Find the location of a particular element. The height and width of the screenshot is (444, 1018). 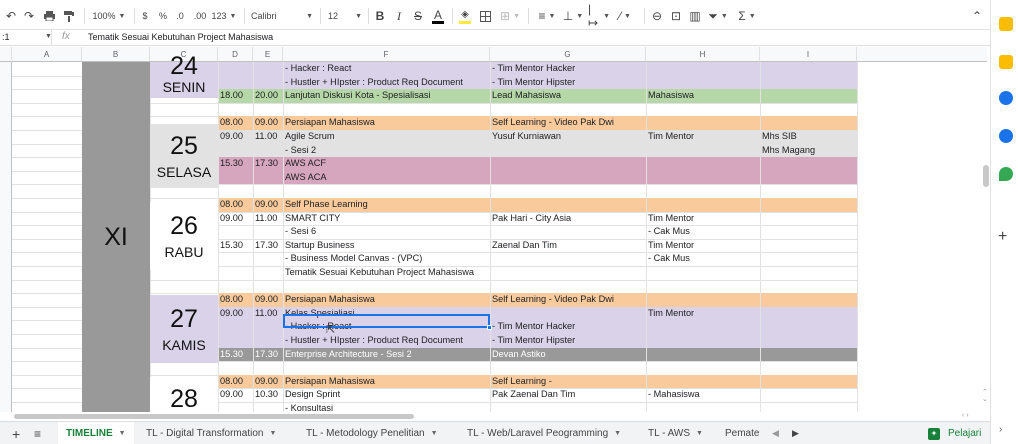

cell-g: Pak Zaenal Dan Tim is located at coordinates (568, 395).